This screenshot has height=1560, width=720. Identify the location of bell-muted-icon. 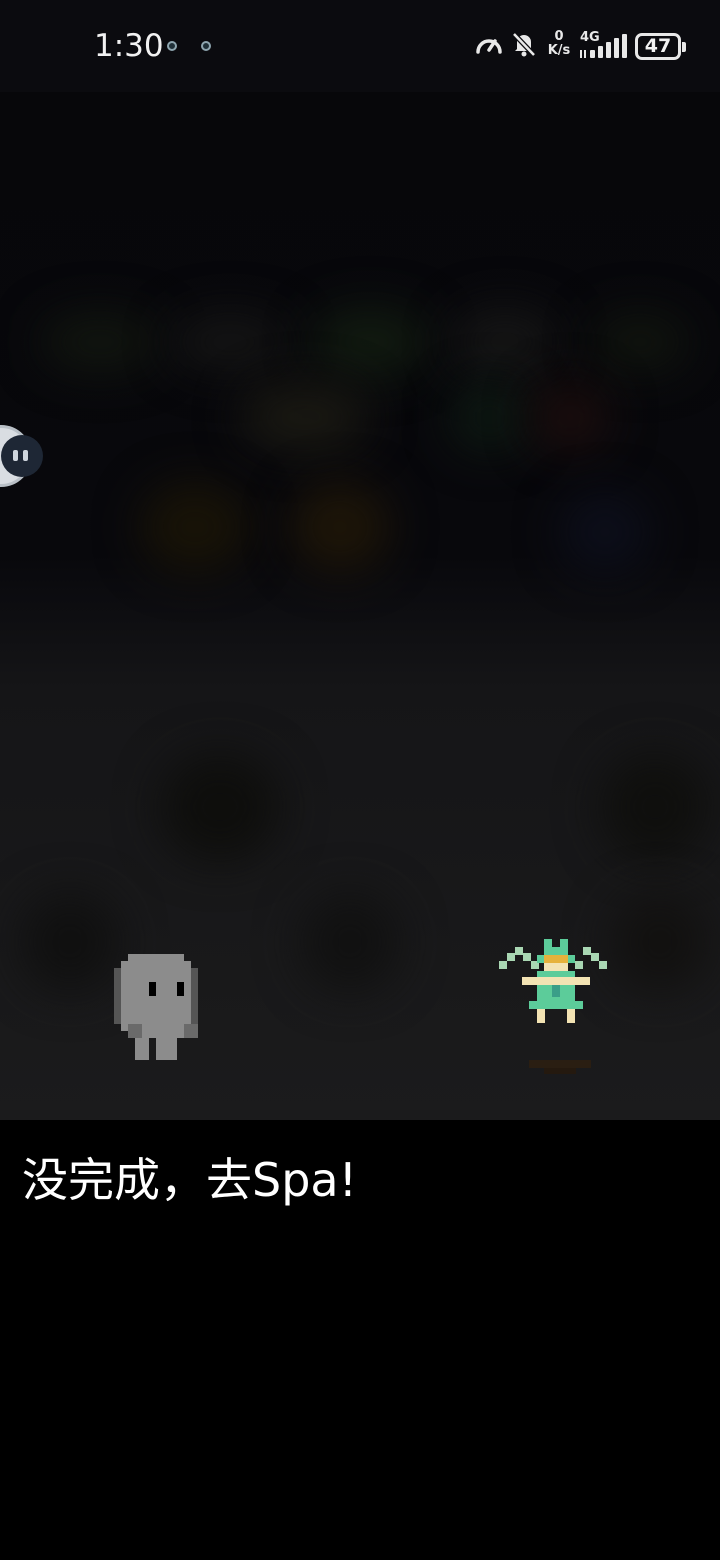
(524, 44).